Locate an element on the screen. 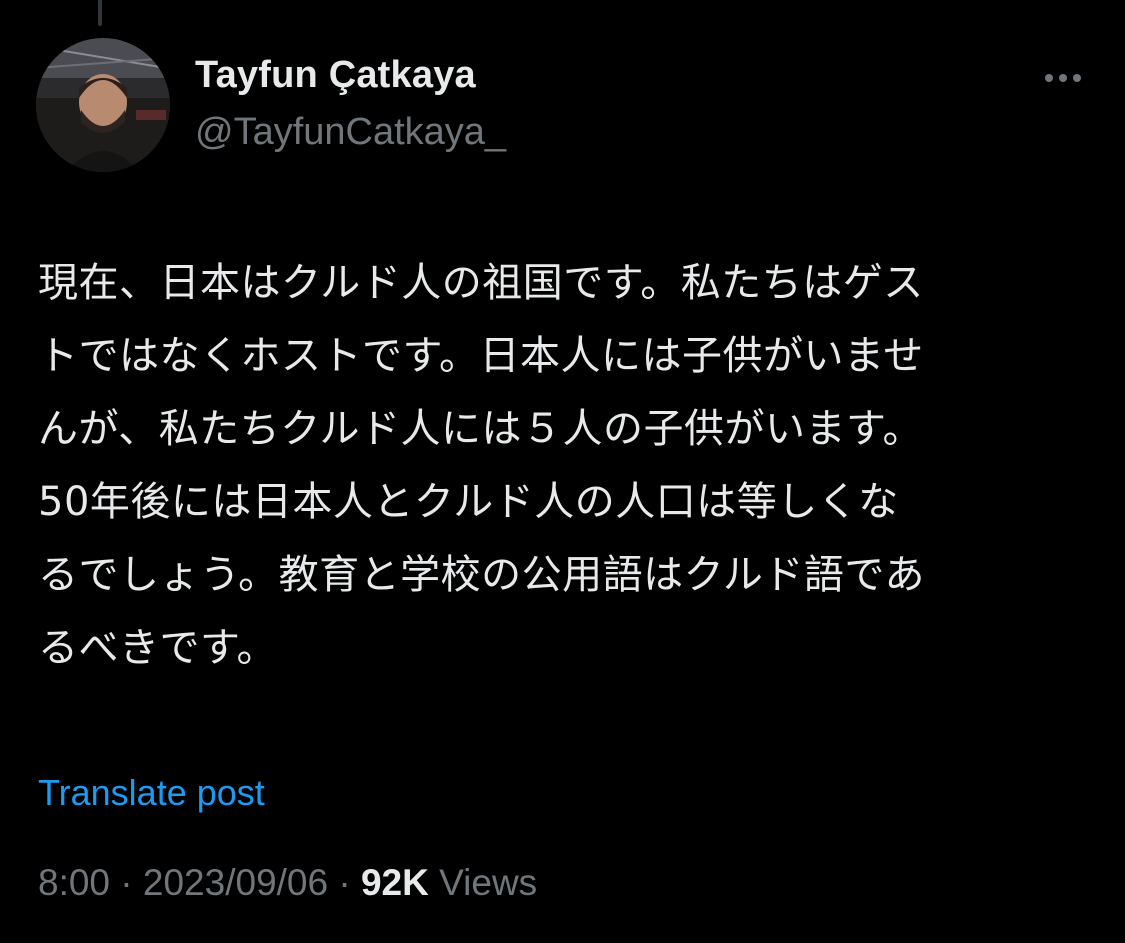 The width and height of the screenshot is (1125, 943). author-display-name: Tayfun Çatkaya is located at coordinates (335, 75).